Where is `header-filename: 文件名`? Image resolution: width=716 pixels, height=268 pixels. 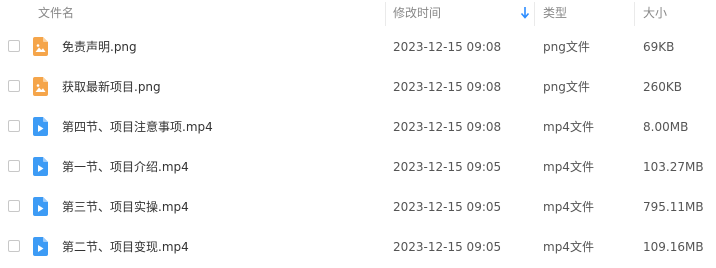 header-filename: 文件名 is located at coordinates (56, 13).